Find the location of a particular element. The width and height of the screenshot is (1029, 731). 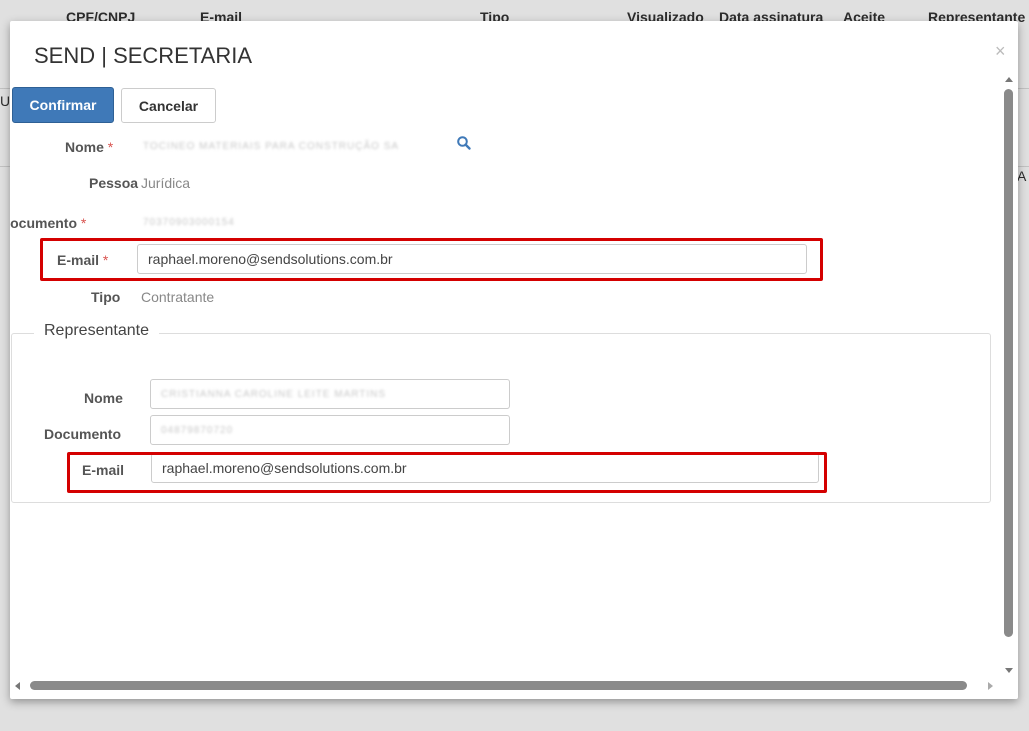

scroll-left-icon is located at coordinates (17, 686).